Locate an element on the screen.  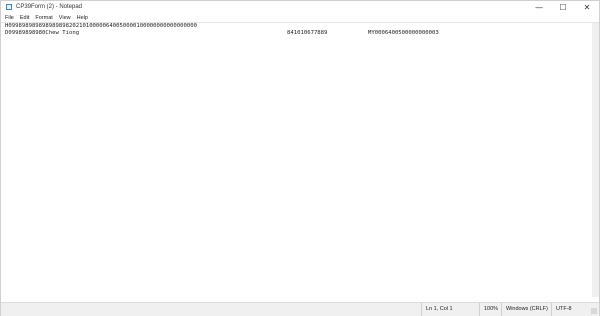
window-title: CP39Form (2) - Notepad is located at coordinates (49, 7).